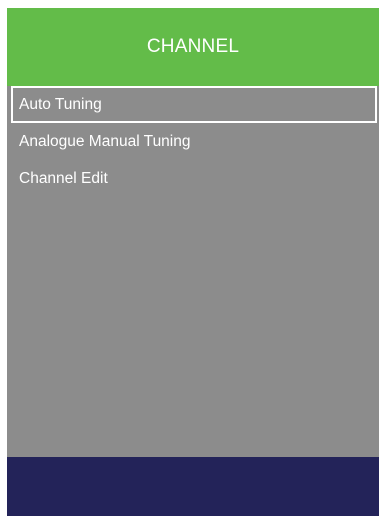 This screenshot has height=524, width=380. I want to click on menu-header: CHANNEL, so click(193, 47).